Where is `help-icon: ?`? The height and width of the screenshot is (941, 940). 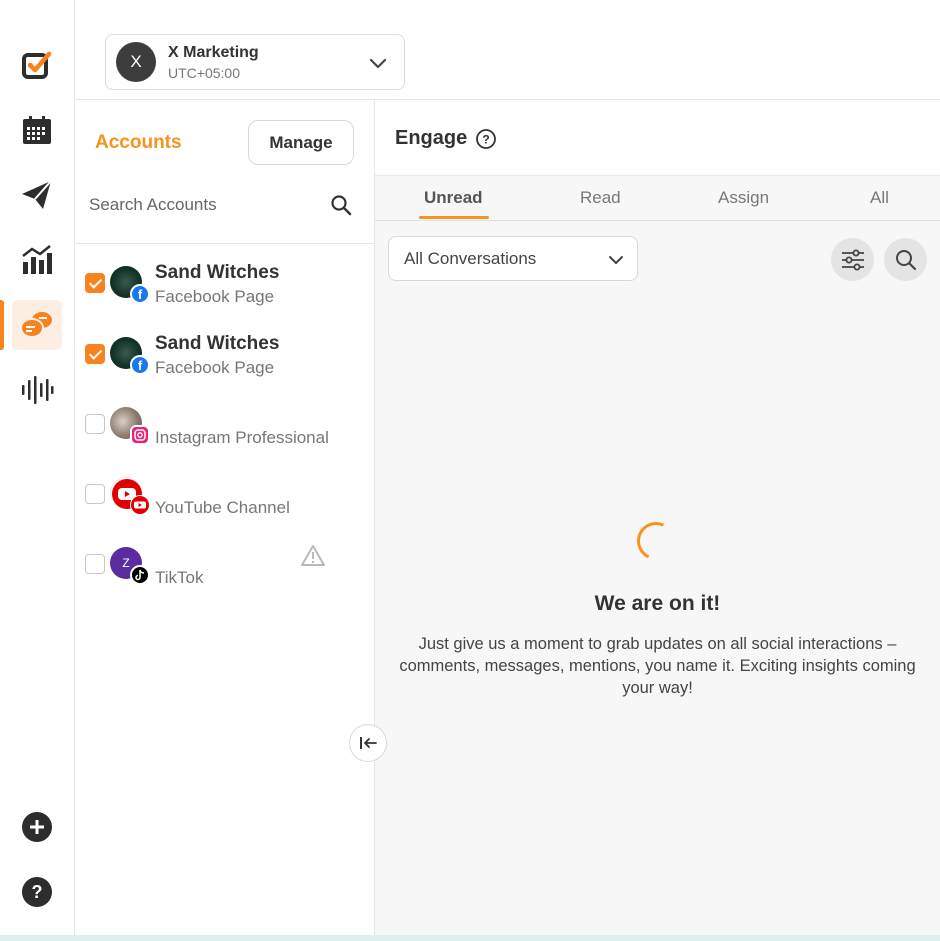 help-icon: ? is located at coordinates (37, 892).